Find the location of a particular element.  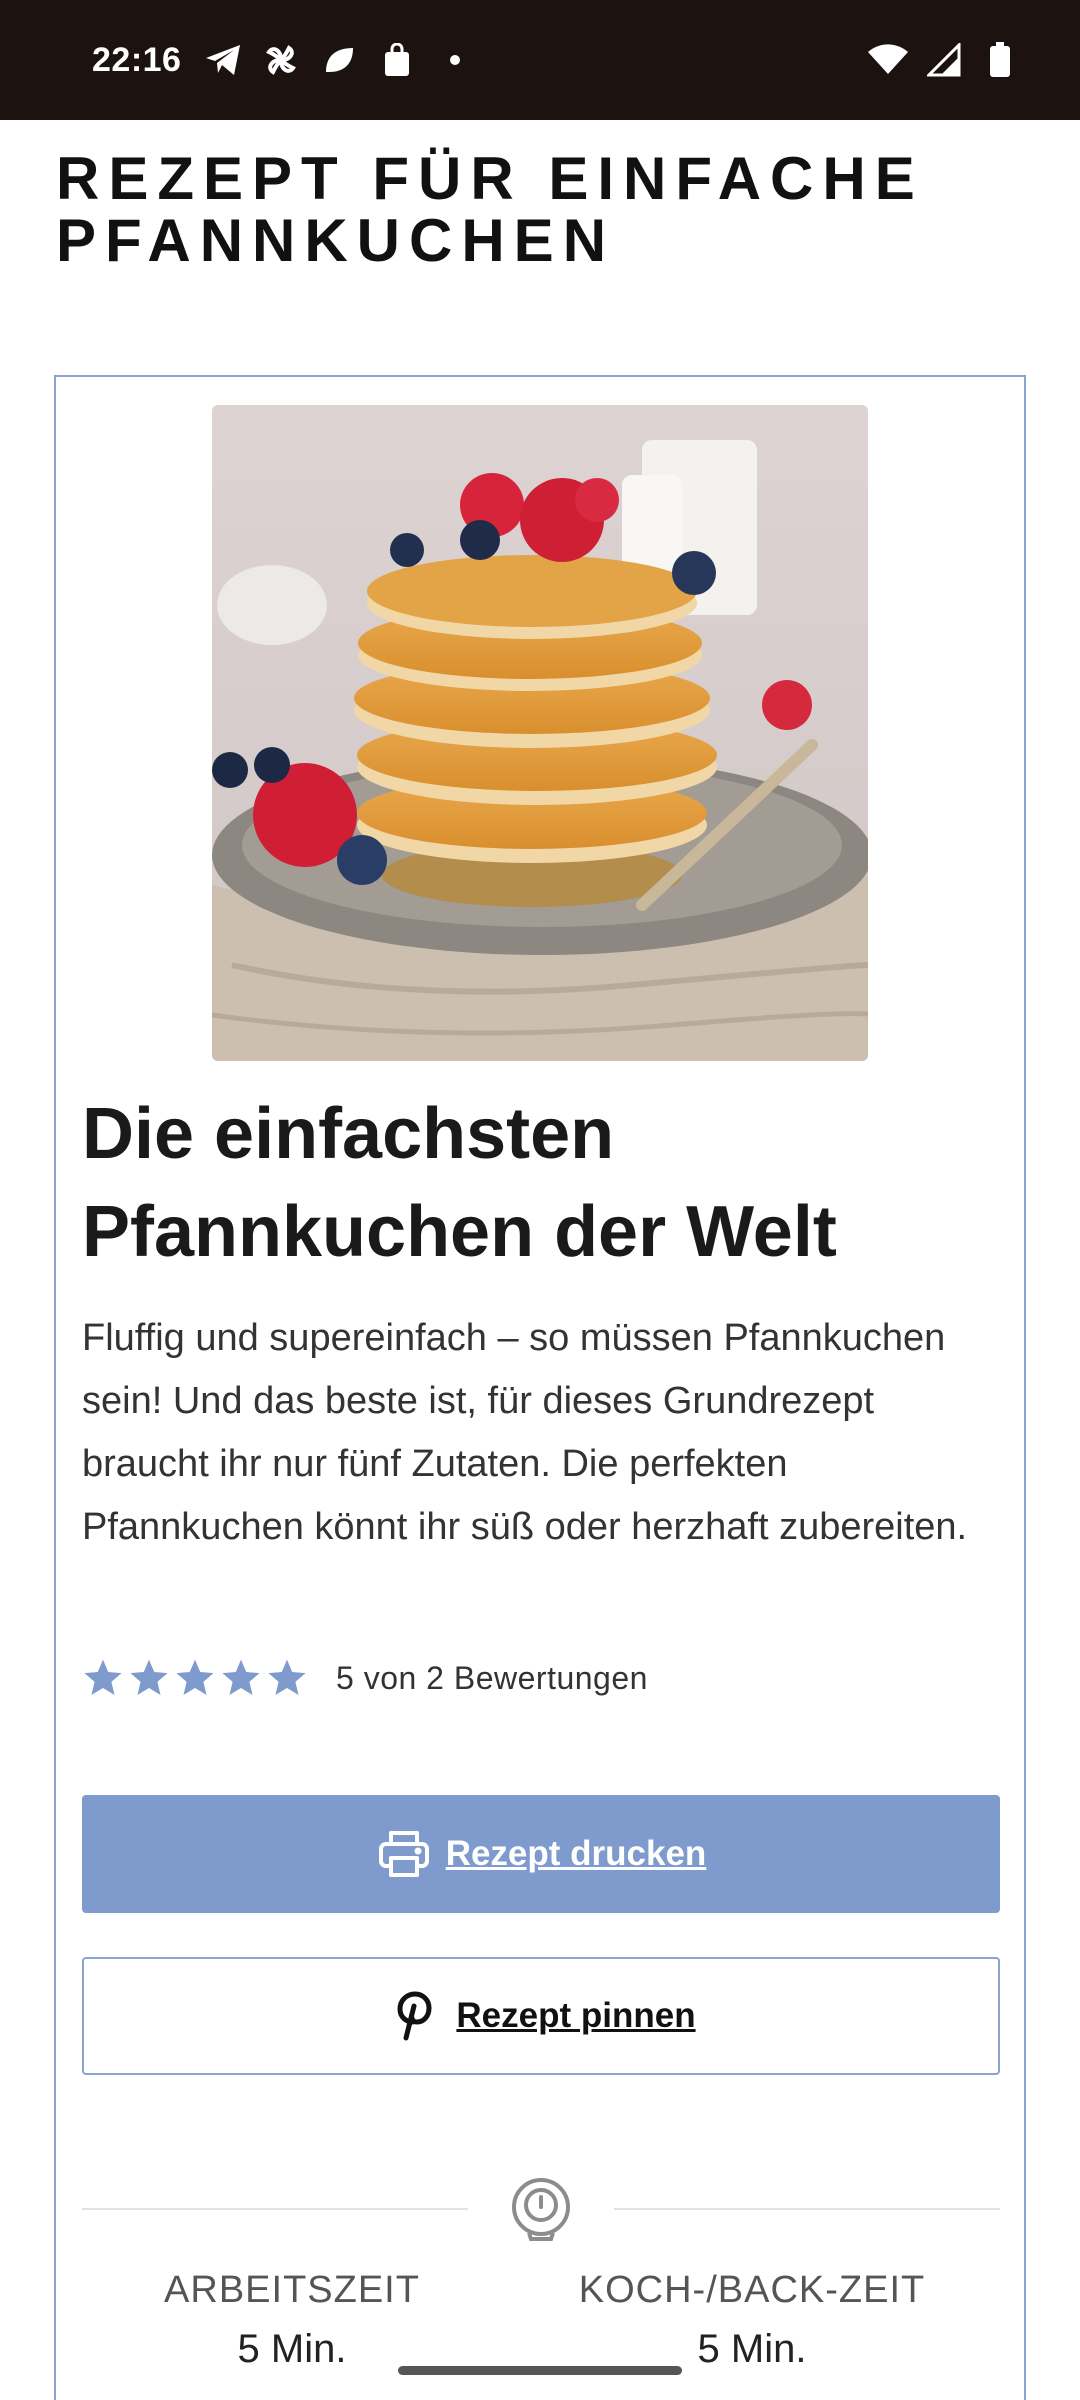

battery-icon is located at coordinates (1000, 60).